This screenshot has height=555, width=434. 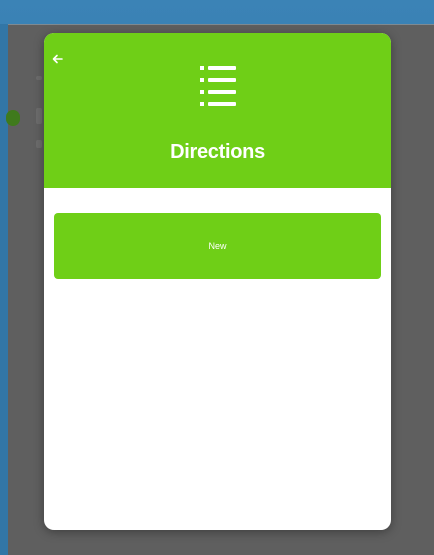 What do you see at coordinates (4, 289) in the screenshot?
I see `background-left-strip` at bounding box center [4, 289].